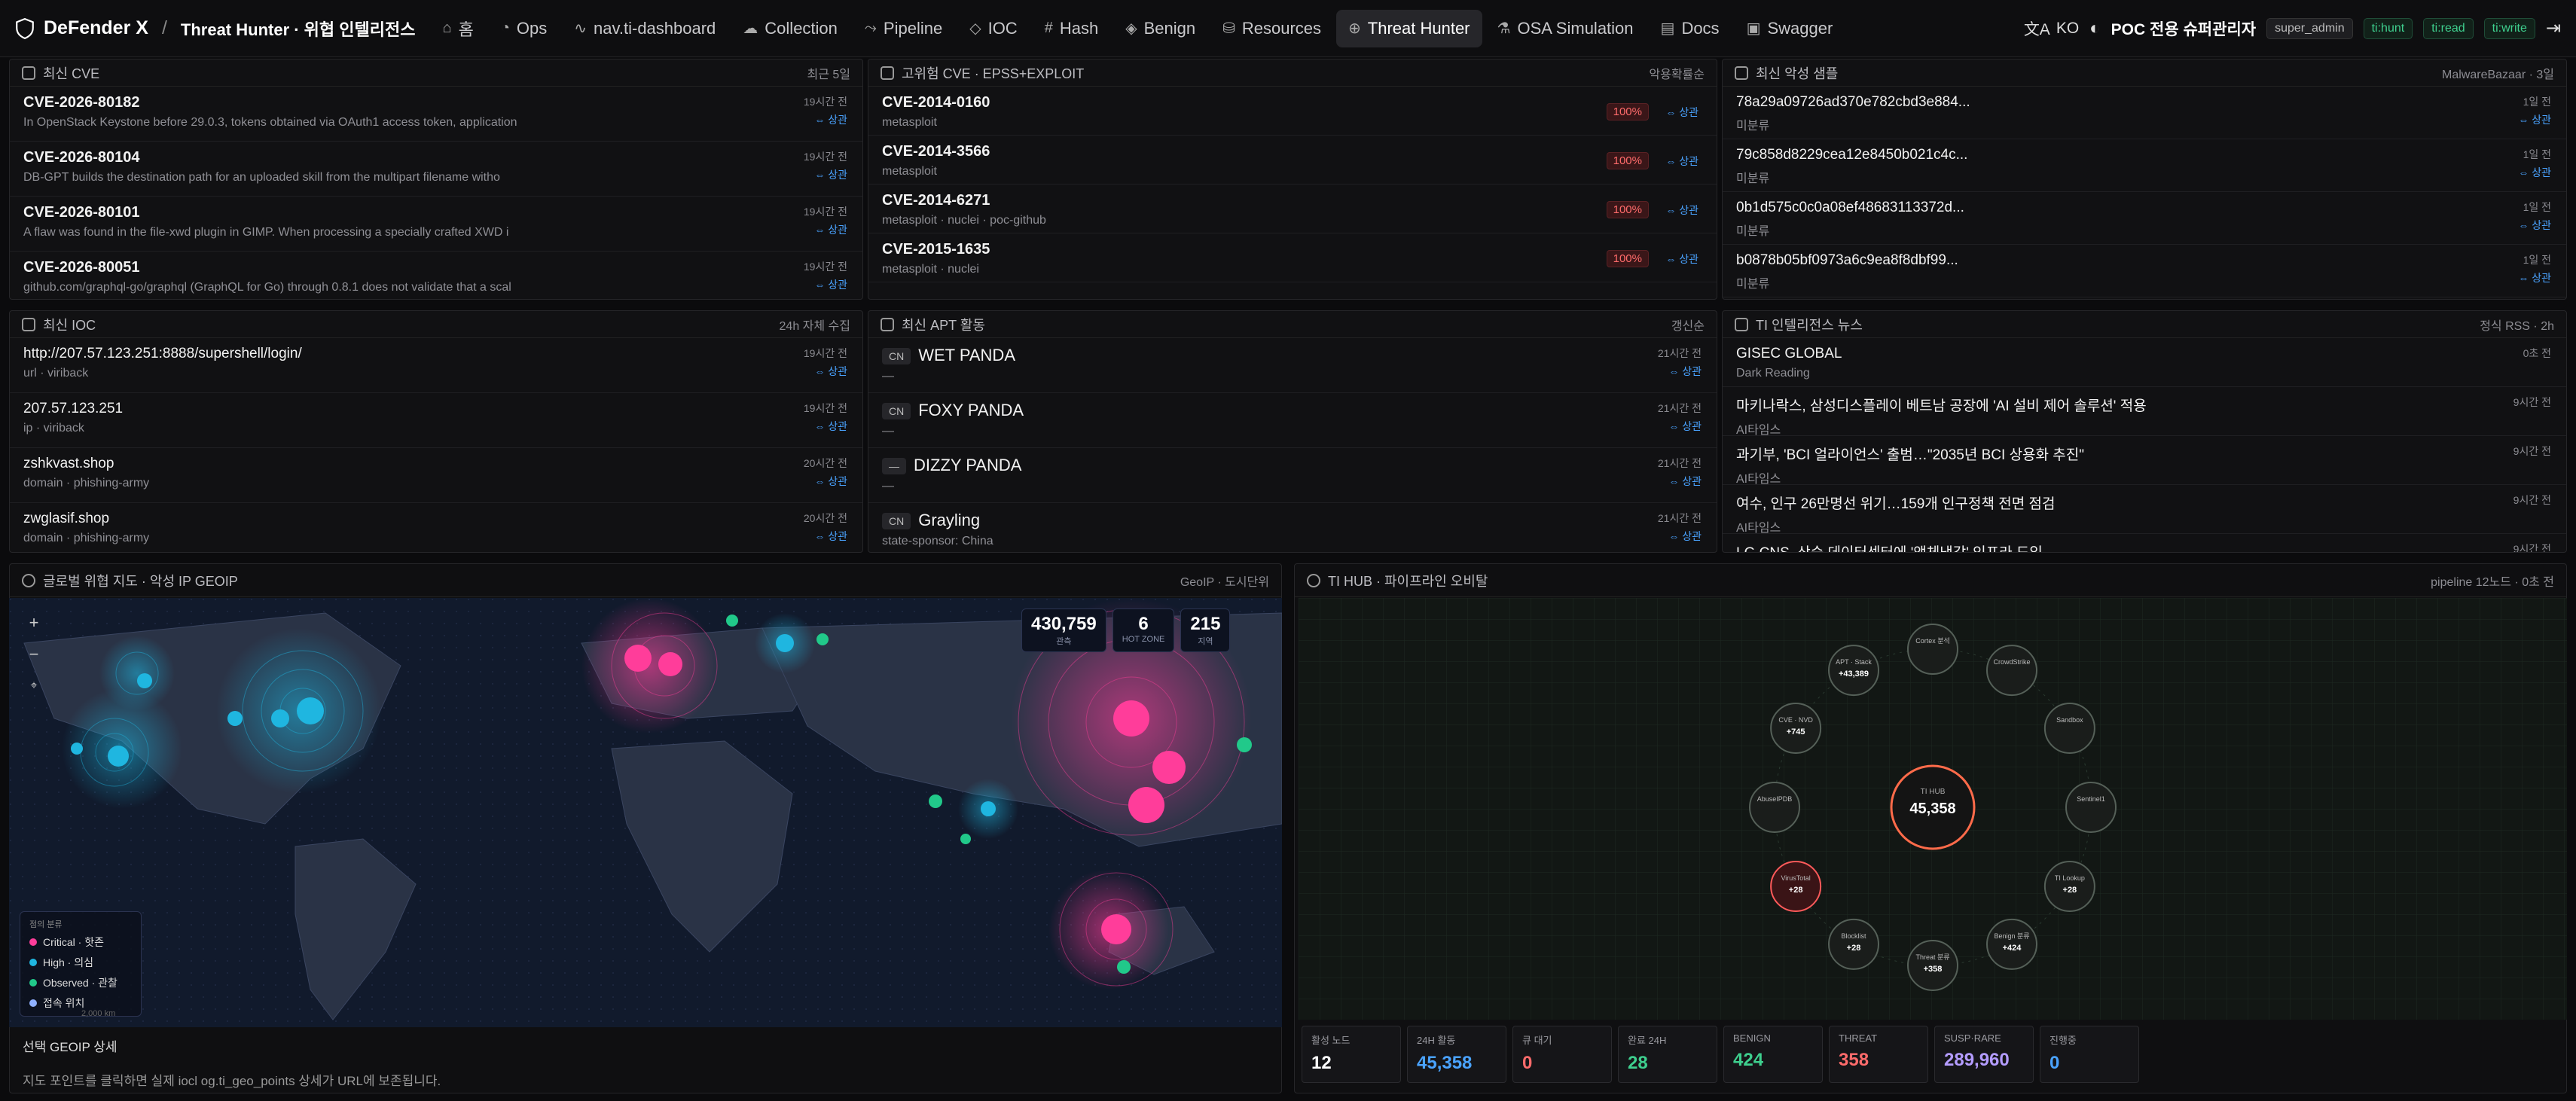  What do you see at coordinates (1854, 671) in the screenshot?
I see `pipeline-node: APT · Stack +43,389` at bounding box center [1854, 671].